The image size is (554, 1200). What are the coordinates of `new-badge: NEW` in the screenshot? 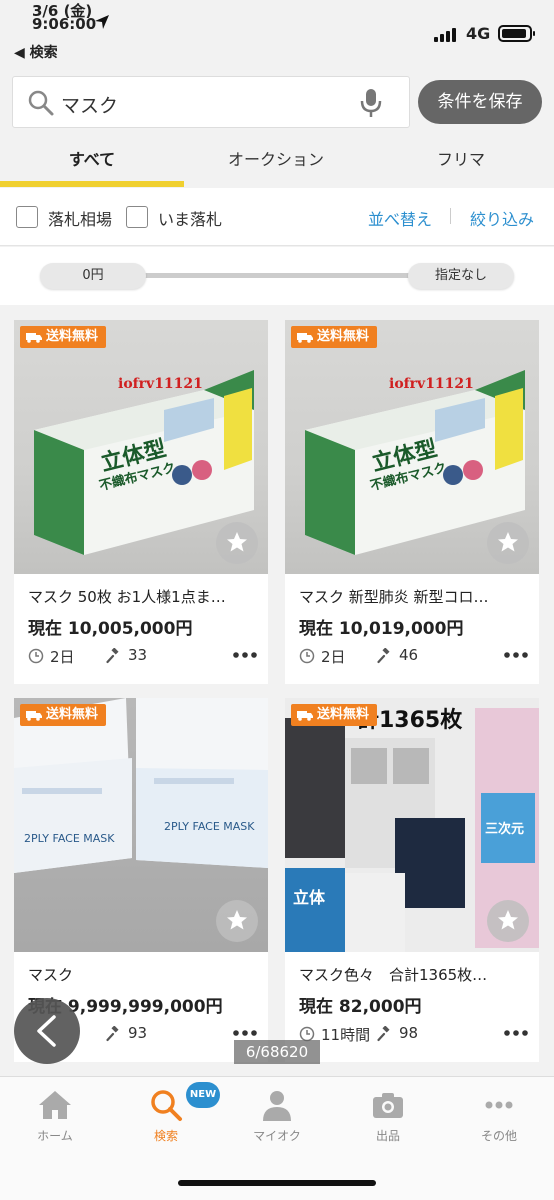 It's located at (203, 1095).